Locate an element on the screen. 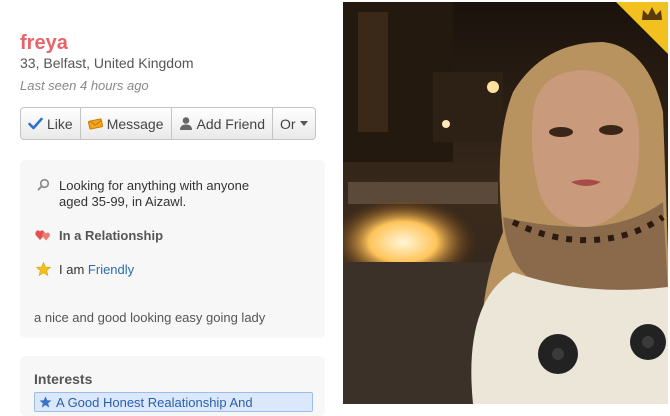  interest-label: A Good Honest Realationship And is located at coordinates (154, 402).